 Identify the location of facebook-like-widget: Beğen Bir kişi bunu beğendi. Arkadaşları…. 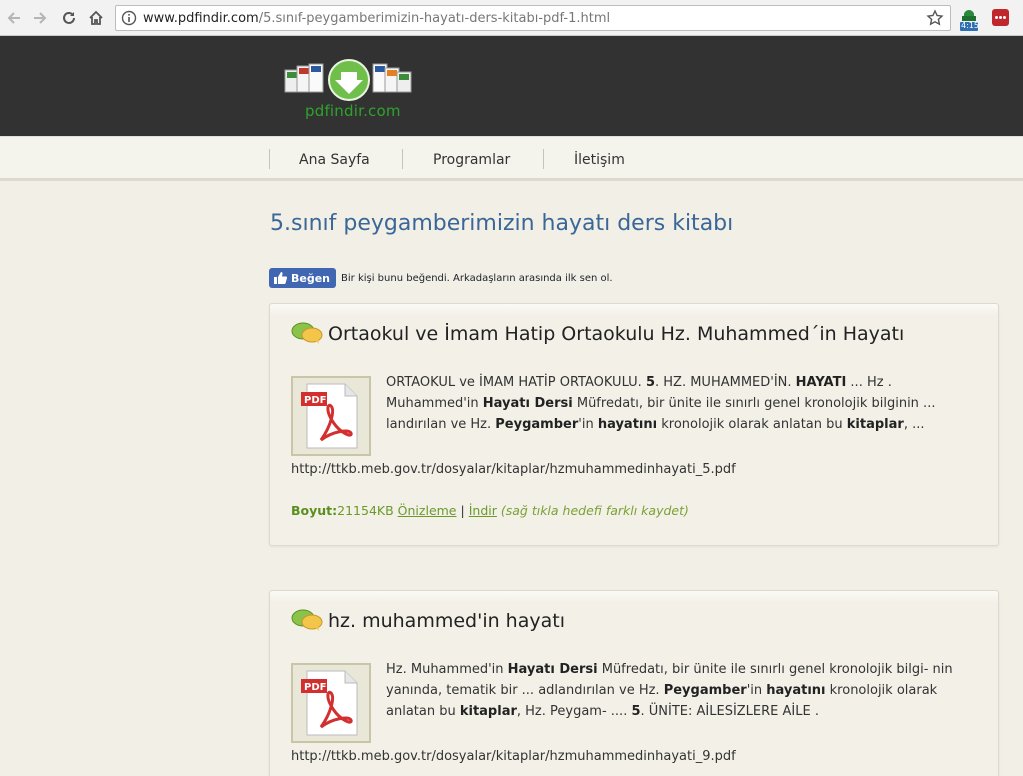
(441, 278).